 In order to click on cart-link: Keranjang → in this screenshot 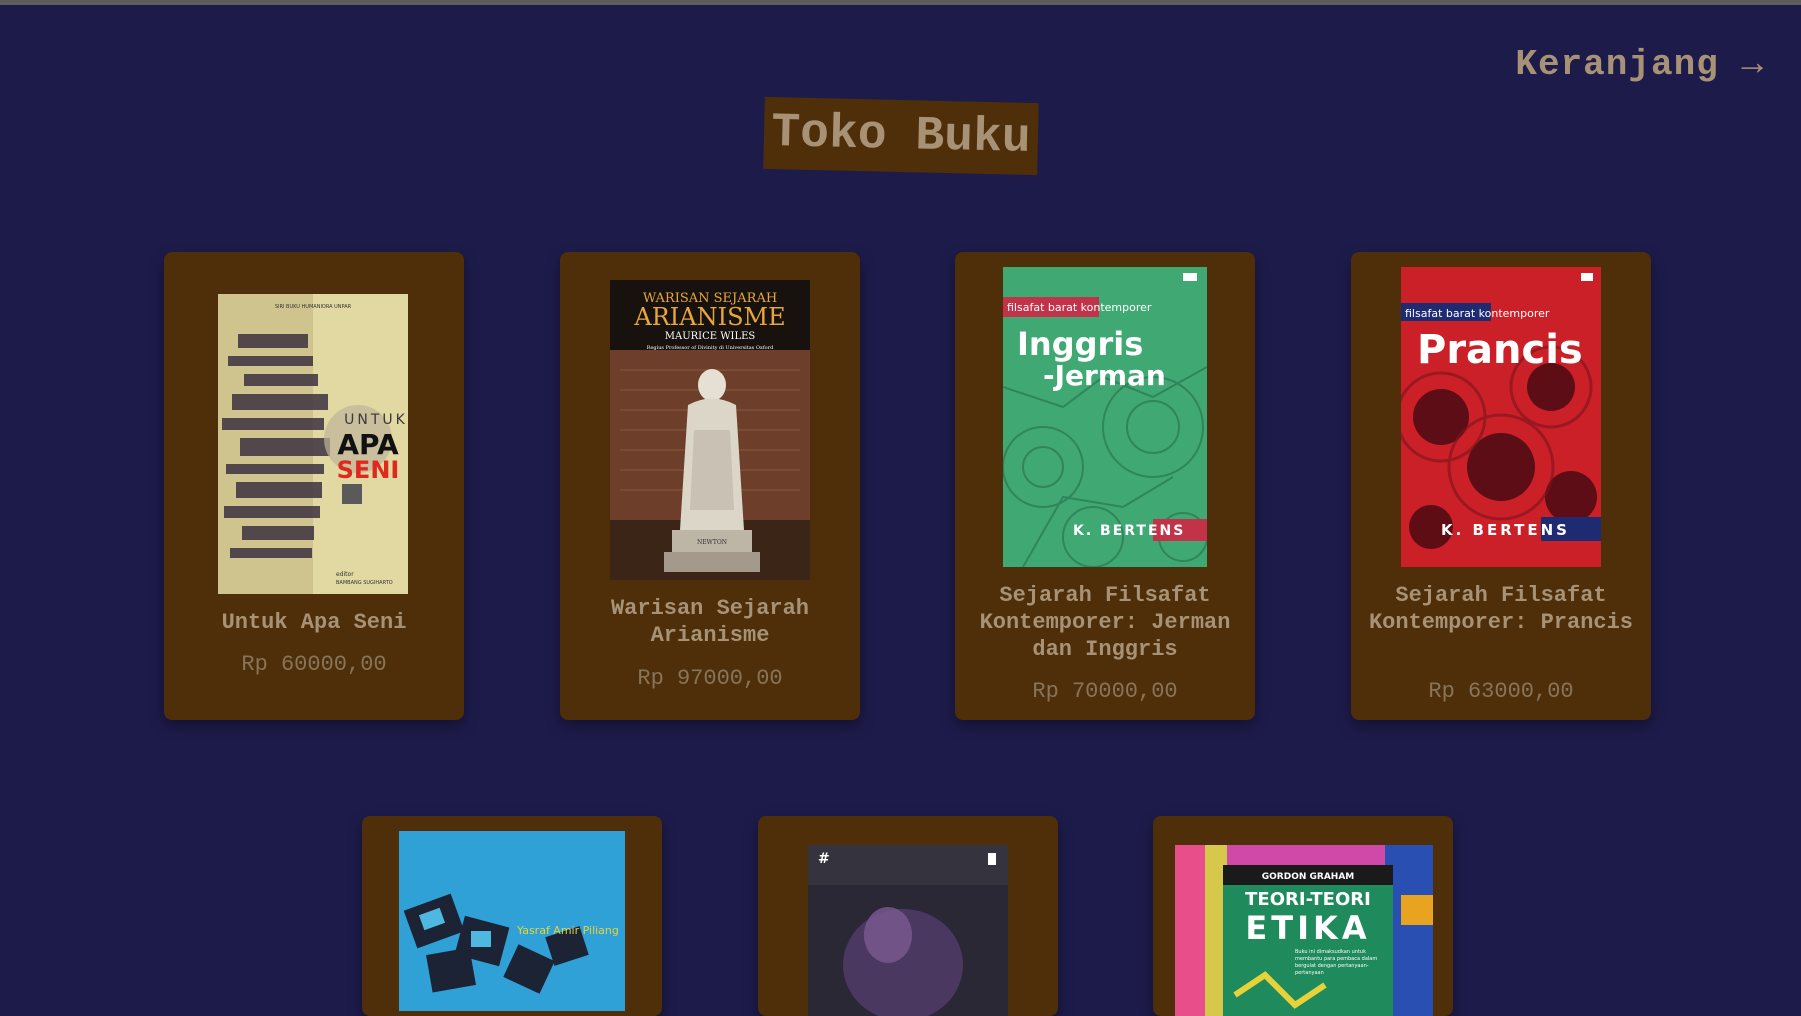, I will do `click(1639, 64)`.